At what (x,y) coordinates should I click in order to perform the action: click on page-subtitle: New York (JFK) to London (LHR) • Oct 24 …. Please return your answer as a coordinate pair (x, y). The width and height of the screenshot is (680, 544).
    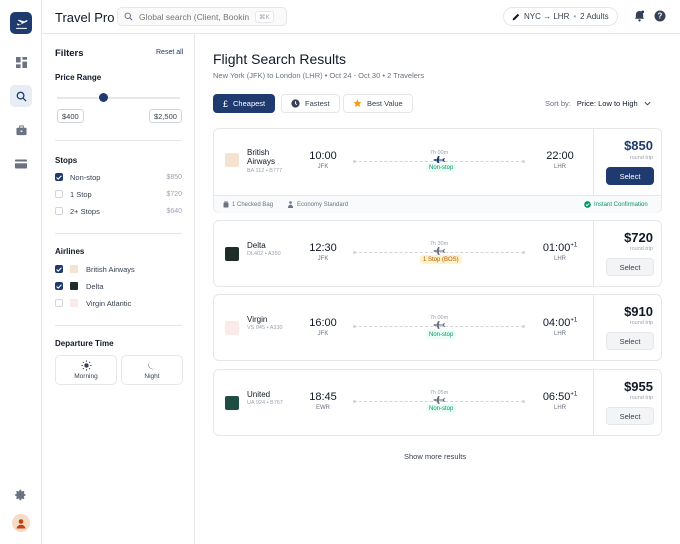
    Looking at the image, I should click on (319, 75).